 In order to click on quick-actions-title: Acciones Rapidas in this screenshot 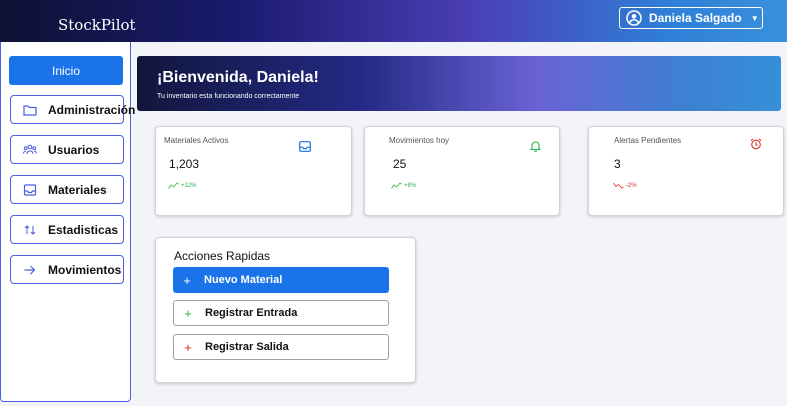, I will do `click(222, 256)`.